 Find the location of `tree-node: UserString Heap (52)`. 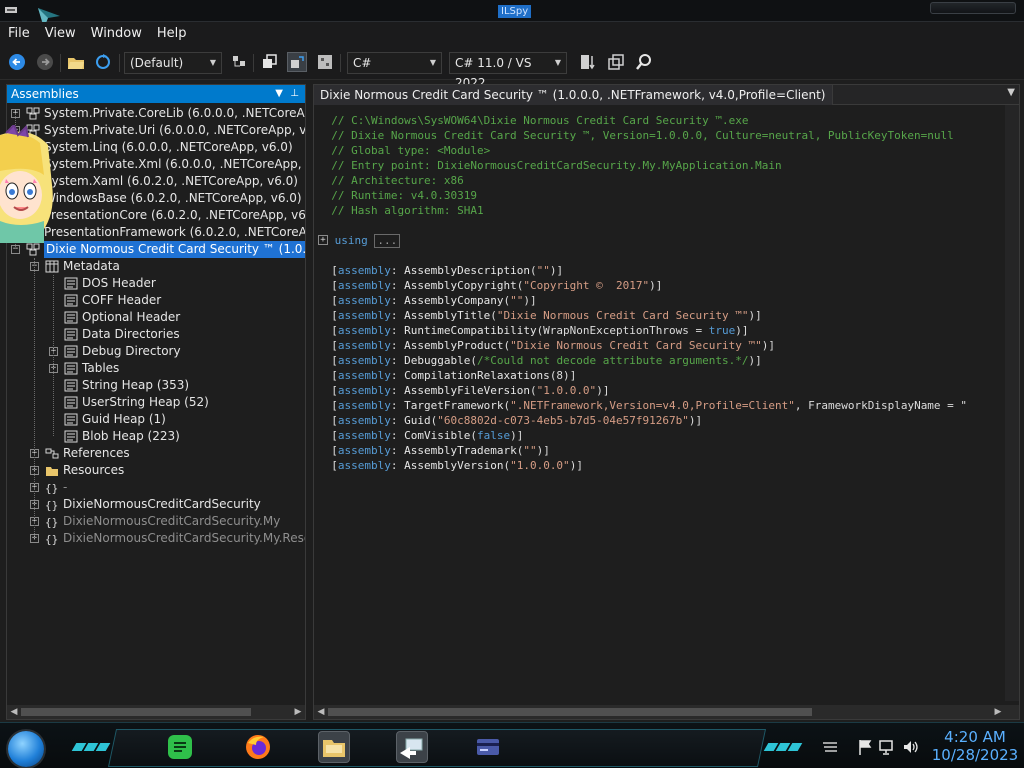

tree-node: UserString Heap (52) is located at coordinates (156, 402).